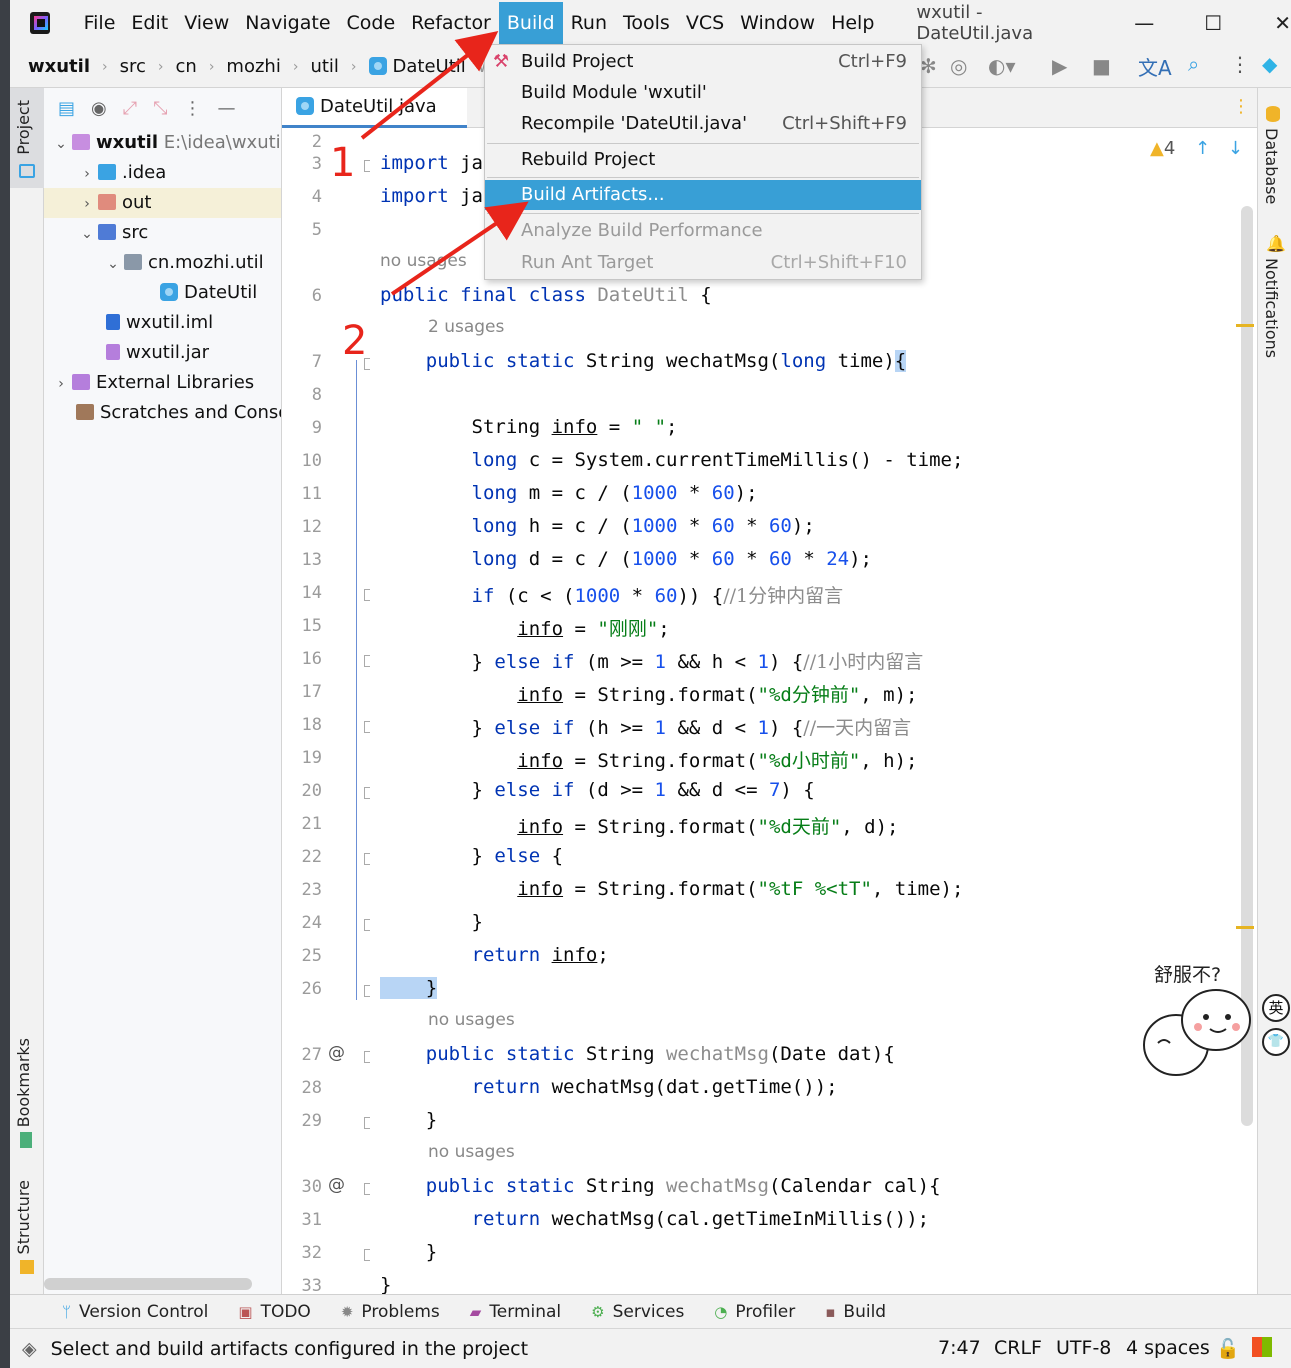  Describe the element at coordinates (639, 825) in the screenshot. I see `code-line: info = String.format("%d天前", d);` at that location.